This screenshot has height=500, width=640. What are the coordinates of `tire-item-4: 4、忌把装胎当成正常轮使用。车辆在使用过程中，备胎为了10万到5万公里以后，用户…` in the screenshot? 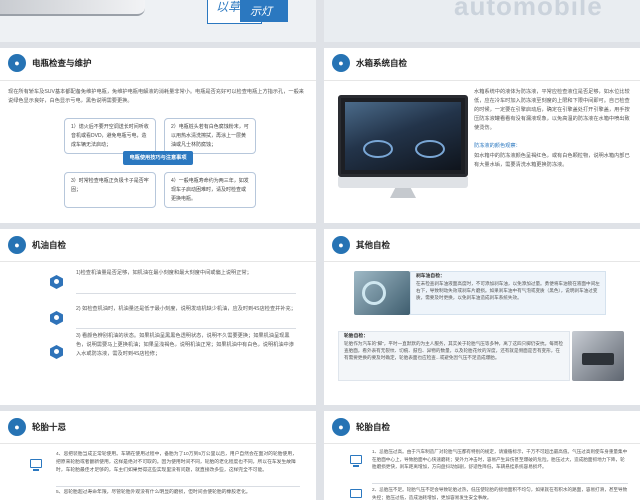 It's located at (176, 462).